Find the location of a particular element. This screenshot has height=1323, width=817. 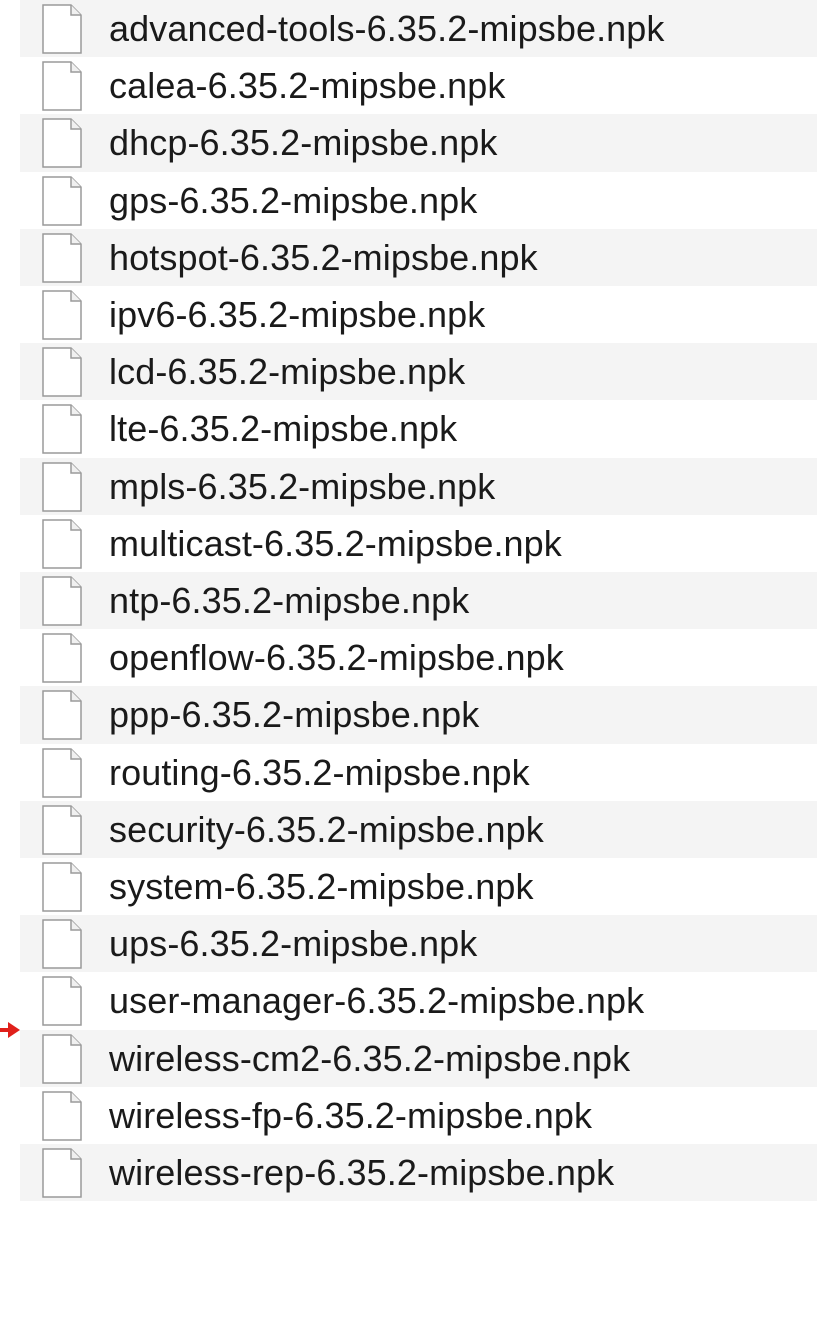

file-row: user-manager-6.35.2-mipsbe.npk is located at coordinates (408, 1000).